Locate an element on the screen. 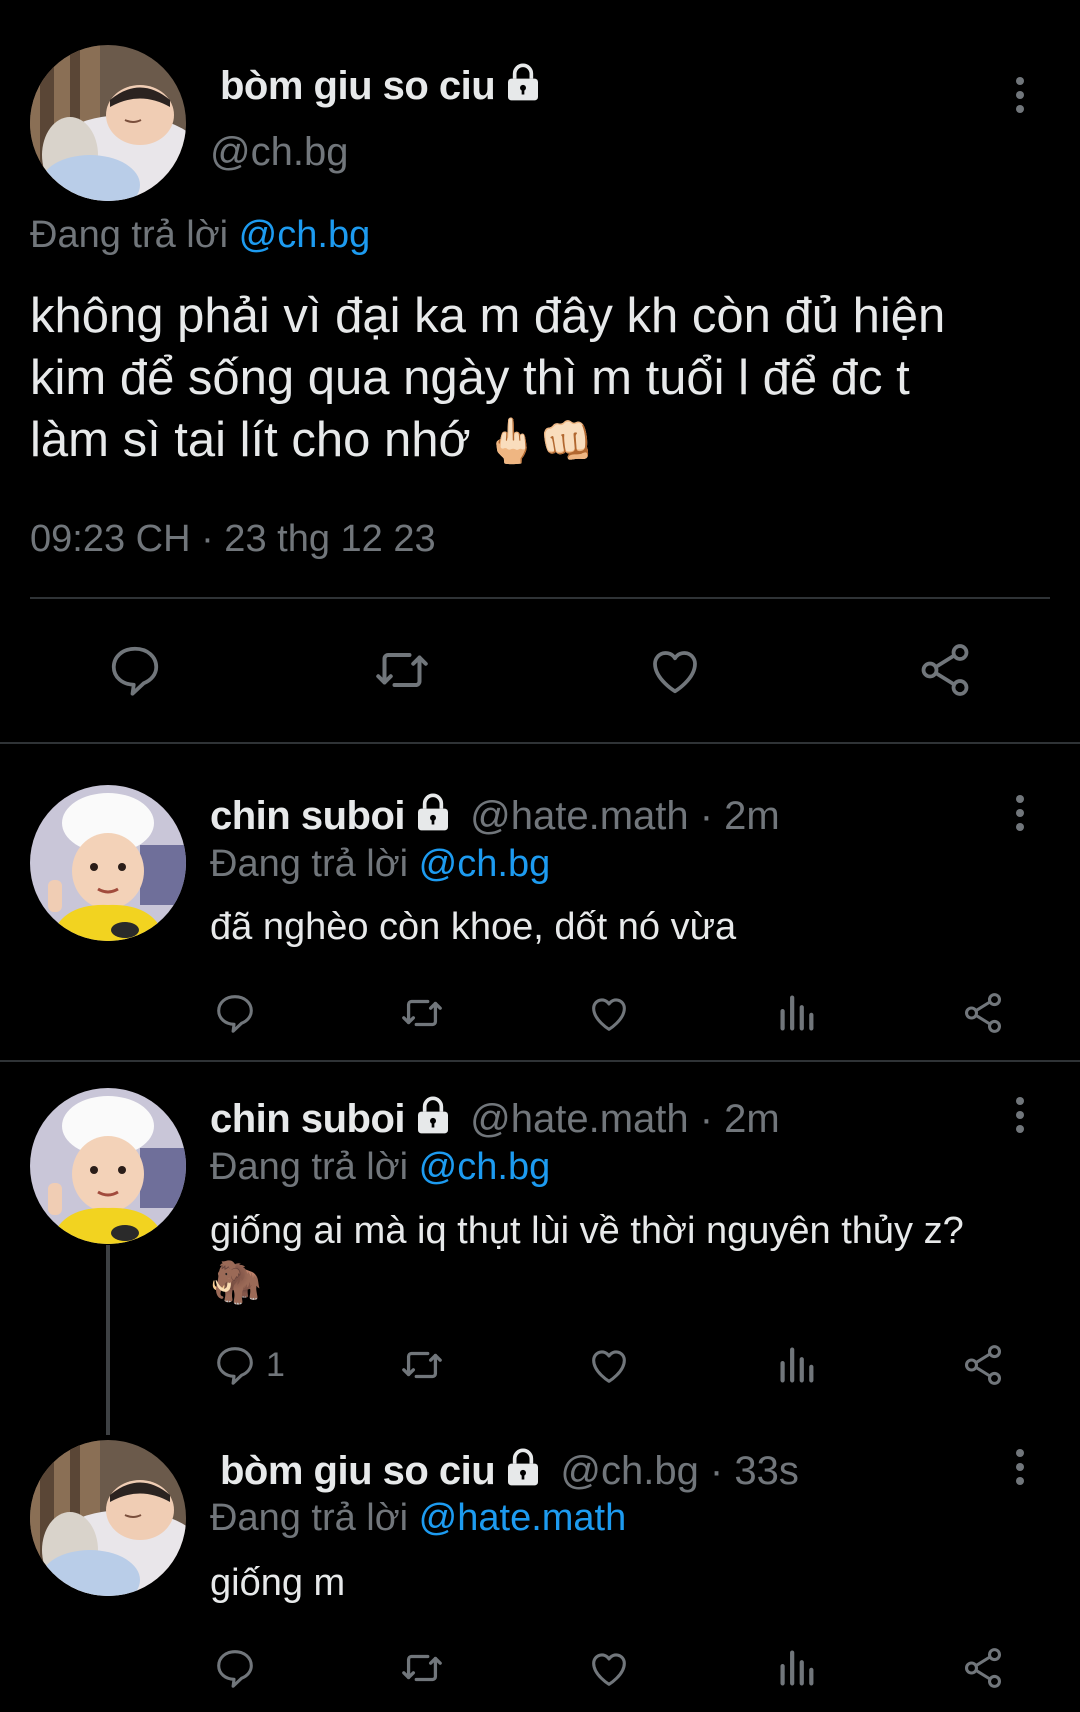 Image resolution: width=1080 pixels, height=1712 pixels. replying-to-line: Đang trả lời @hate.math is located at coordinates (418, 1518).